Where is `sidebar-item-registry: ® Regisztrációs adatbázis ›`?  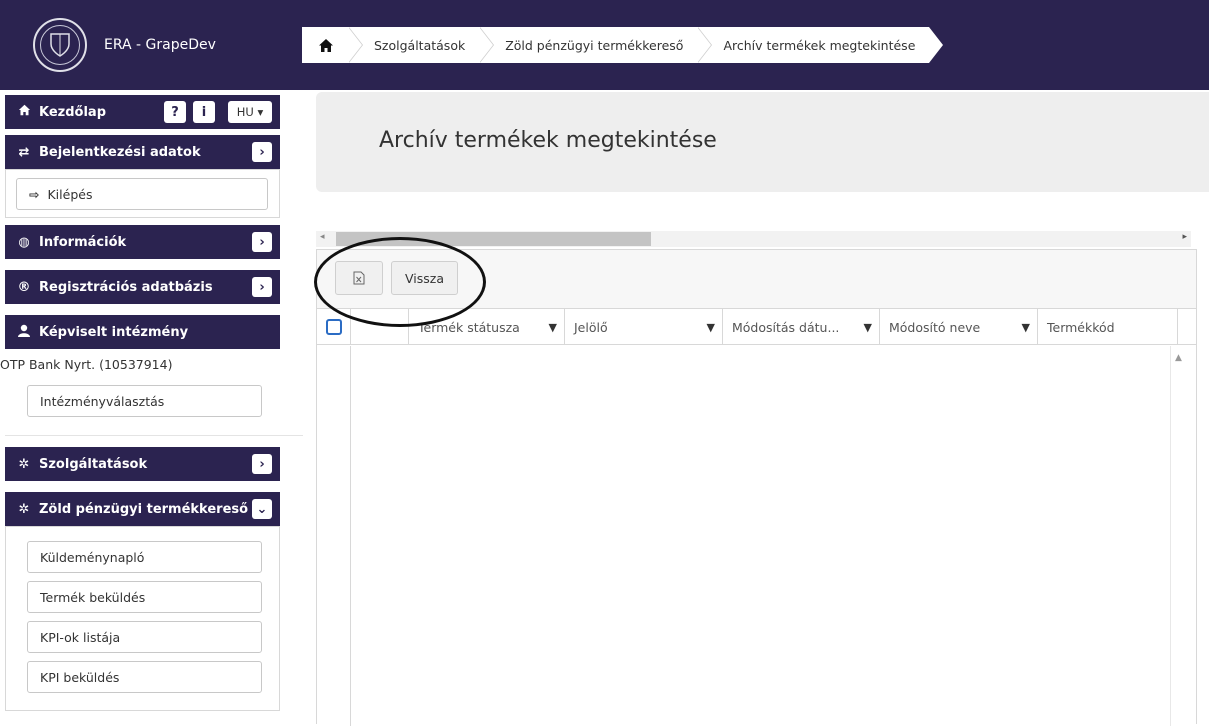 sidebar-item-registry: ® Regisztrációs adatbázis › is located at coordinates (142, 287).